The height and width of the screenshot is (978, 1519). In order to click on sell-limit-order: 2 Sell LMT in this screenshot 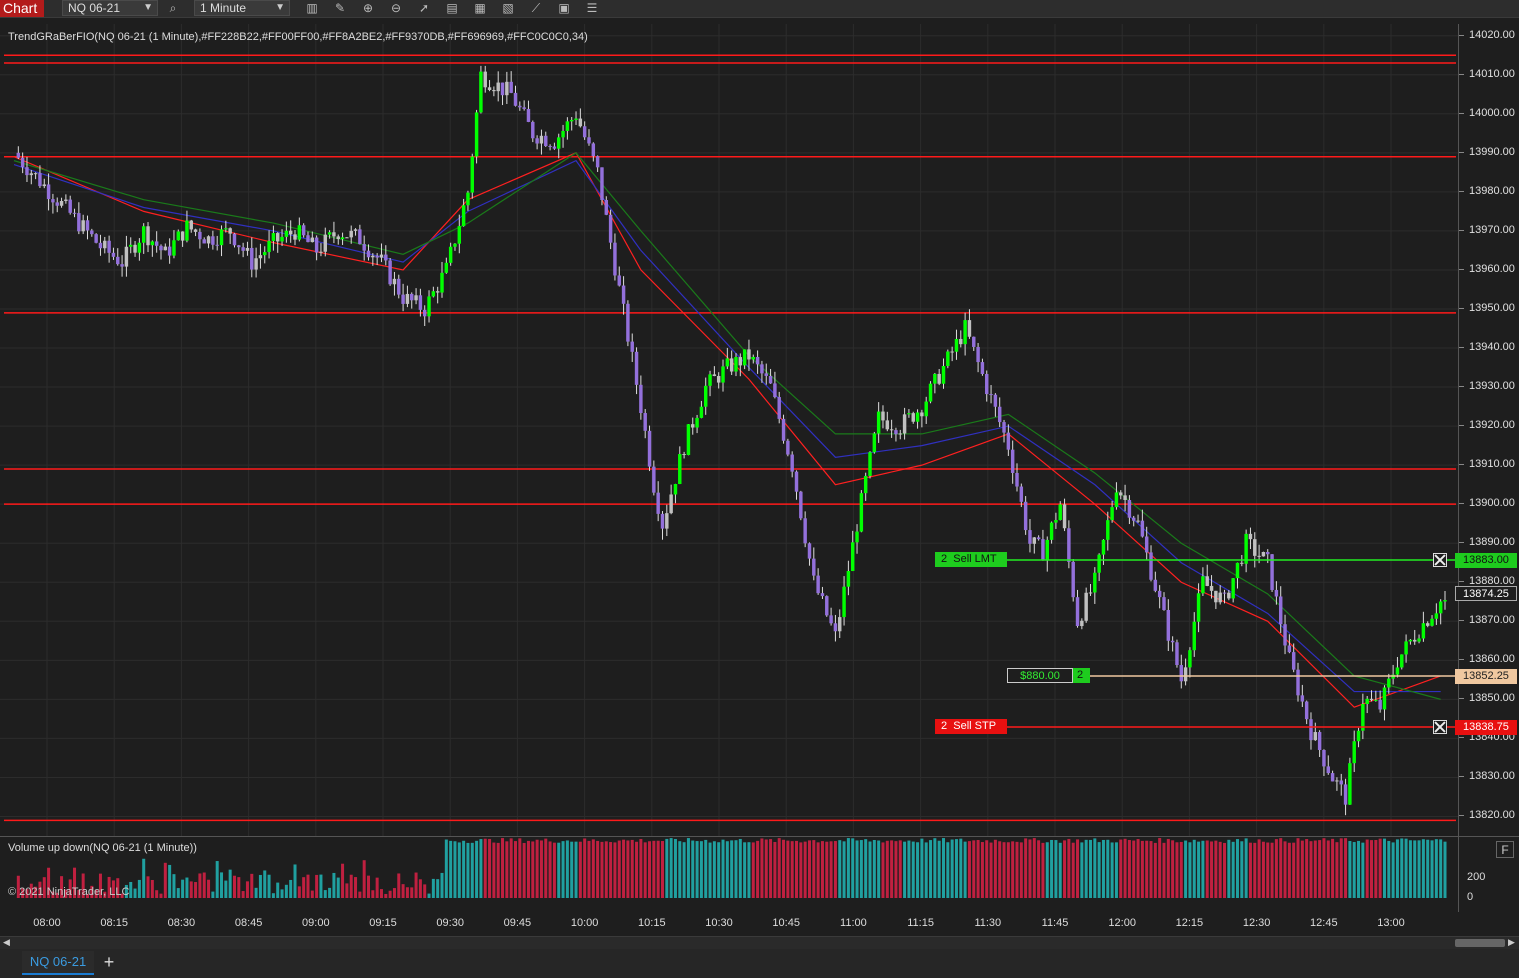, I will do `click(971, 559)`.